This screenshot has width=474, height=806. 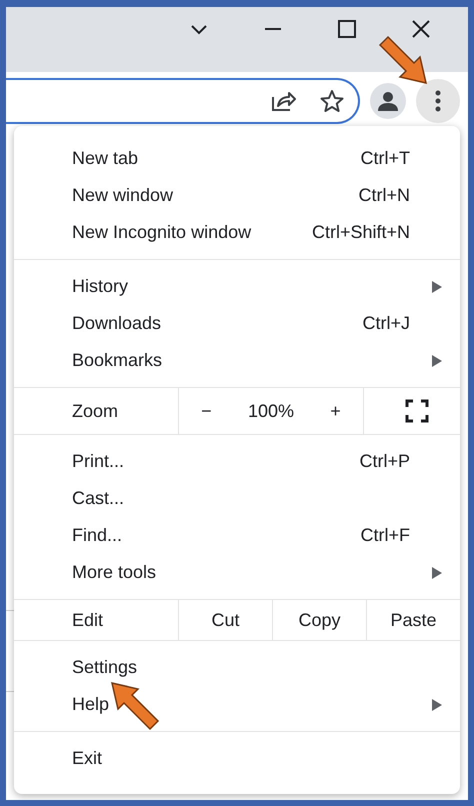 What do you see at coordinates (237, 360) in the screenshot?
I see `menu-item: Bookmarks` at bounding box center [237, 360].